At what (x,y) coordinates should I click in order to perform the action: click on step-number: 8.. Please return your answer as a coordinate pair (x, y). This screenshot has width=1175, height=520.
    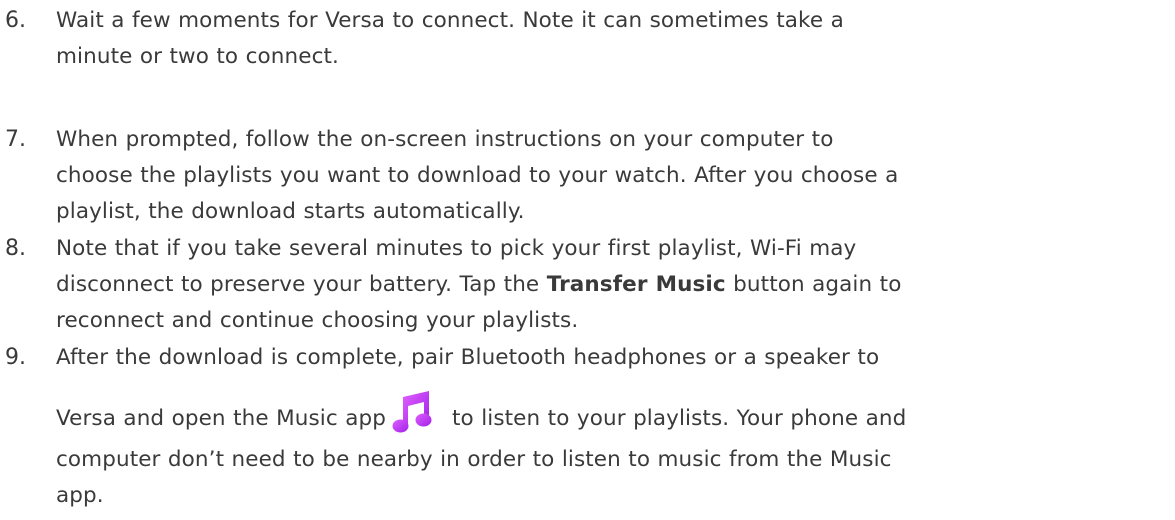
    Looking at the image, I should click on (15, 248).